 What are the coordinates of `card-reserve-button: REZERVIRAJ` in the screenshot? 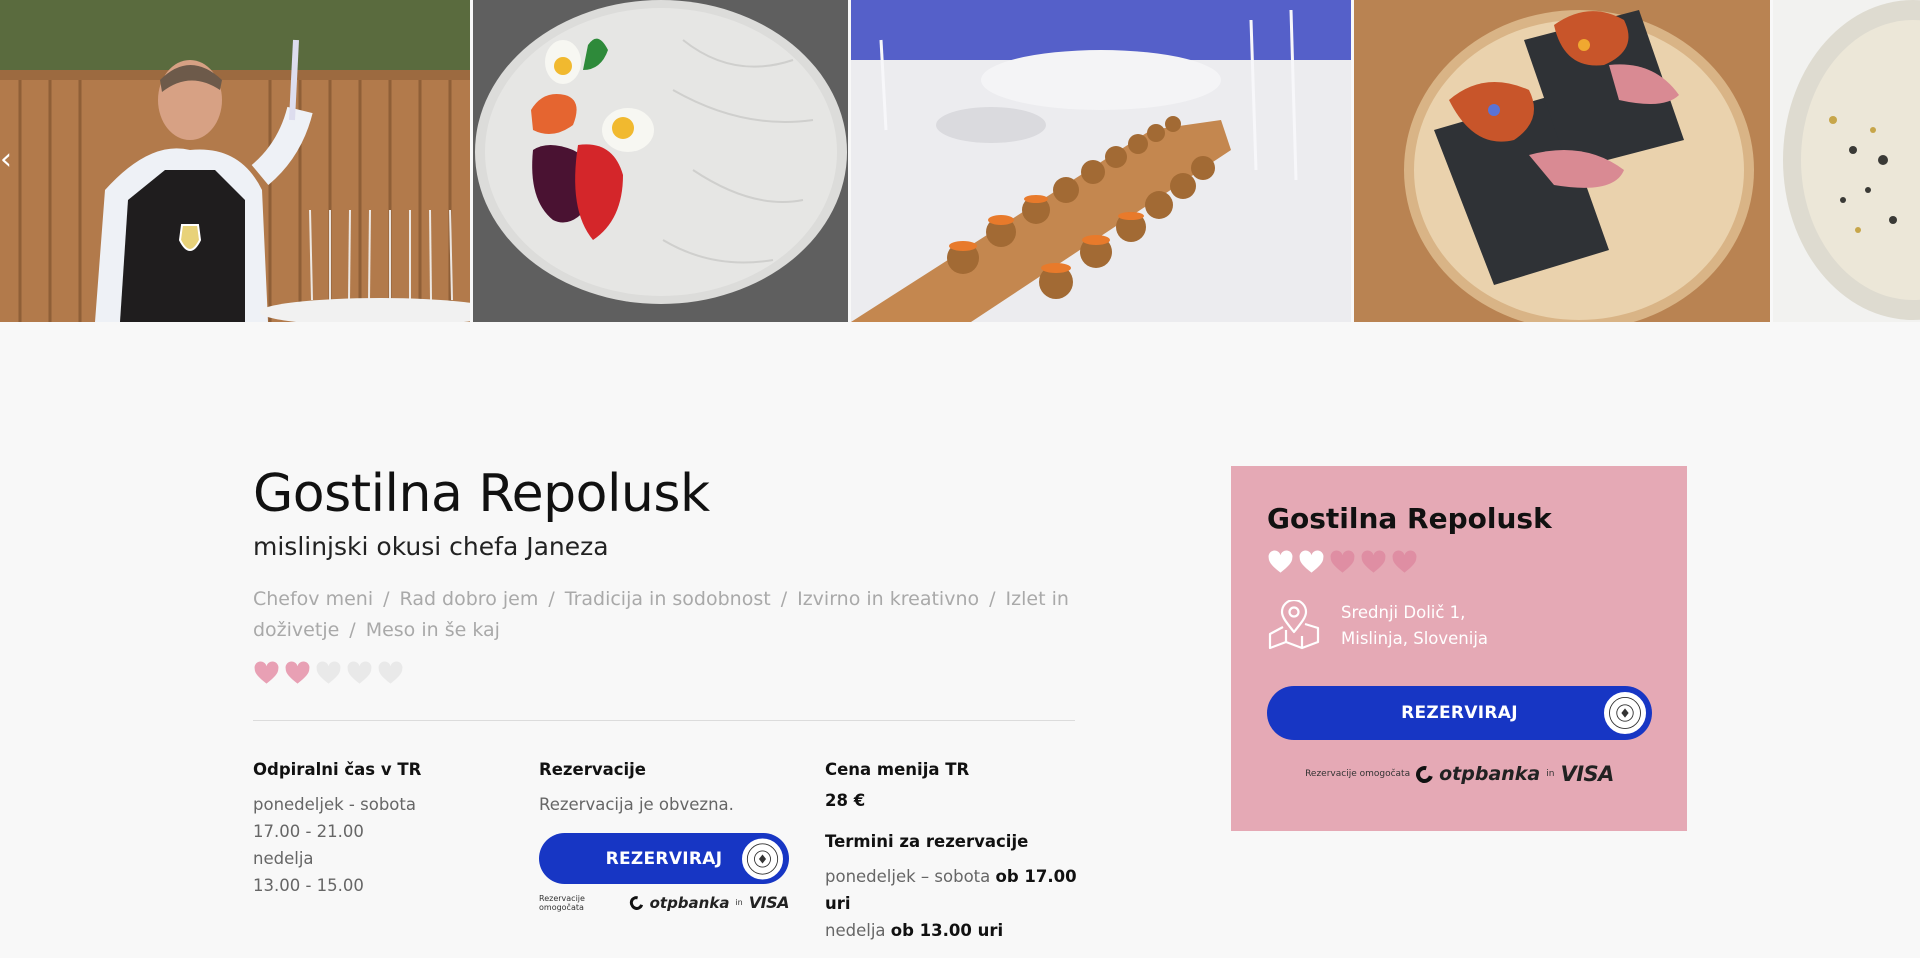 It's located at (1459, 713).